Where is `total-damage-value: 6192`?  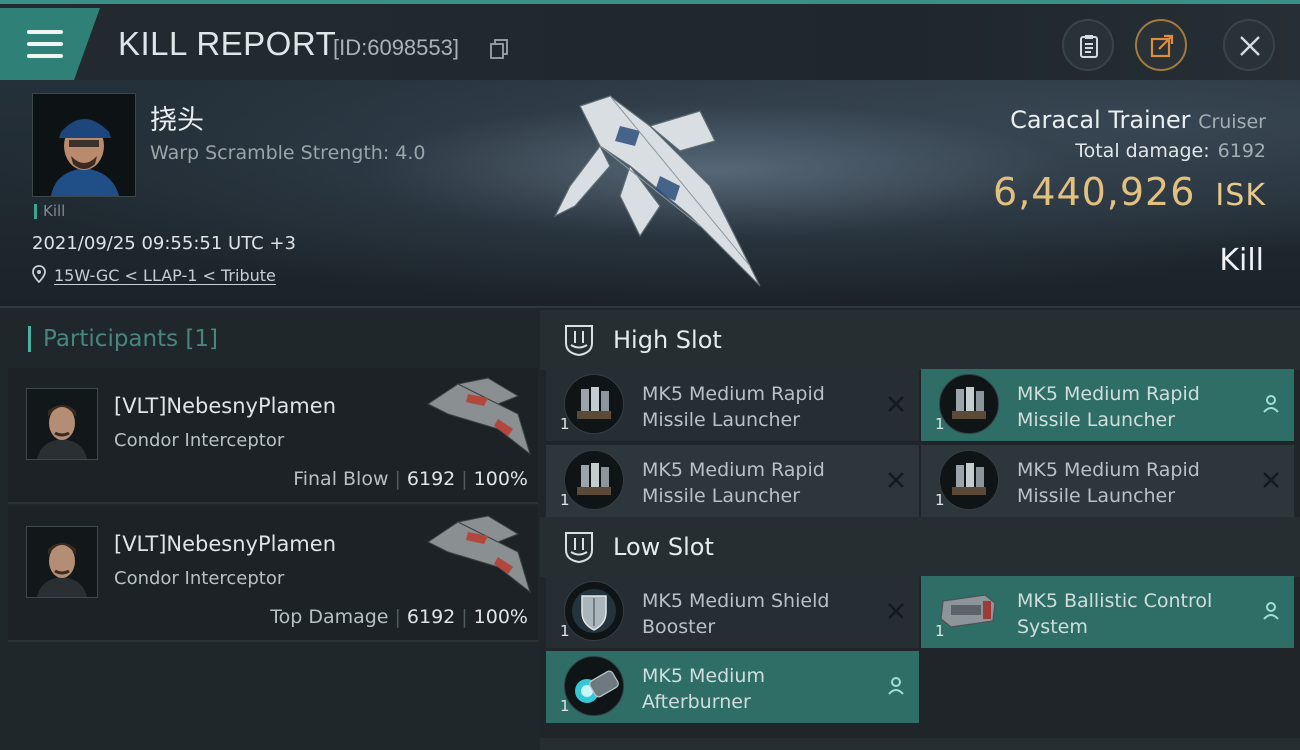 total-damage-value: 6192 is located at coordinates (1241, 151).